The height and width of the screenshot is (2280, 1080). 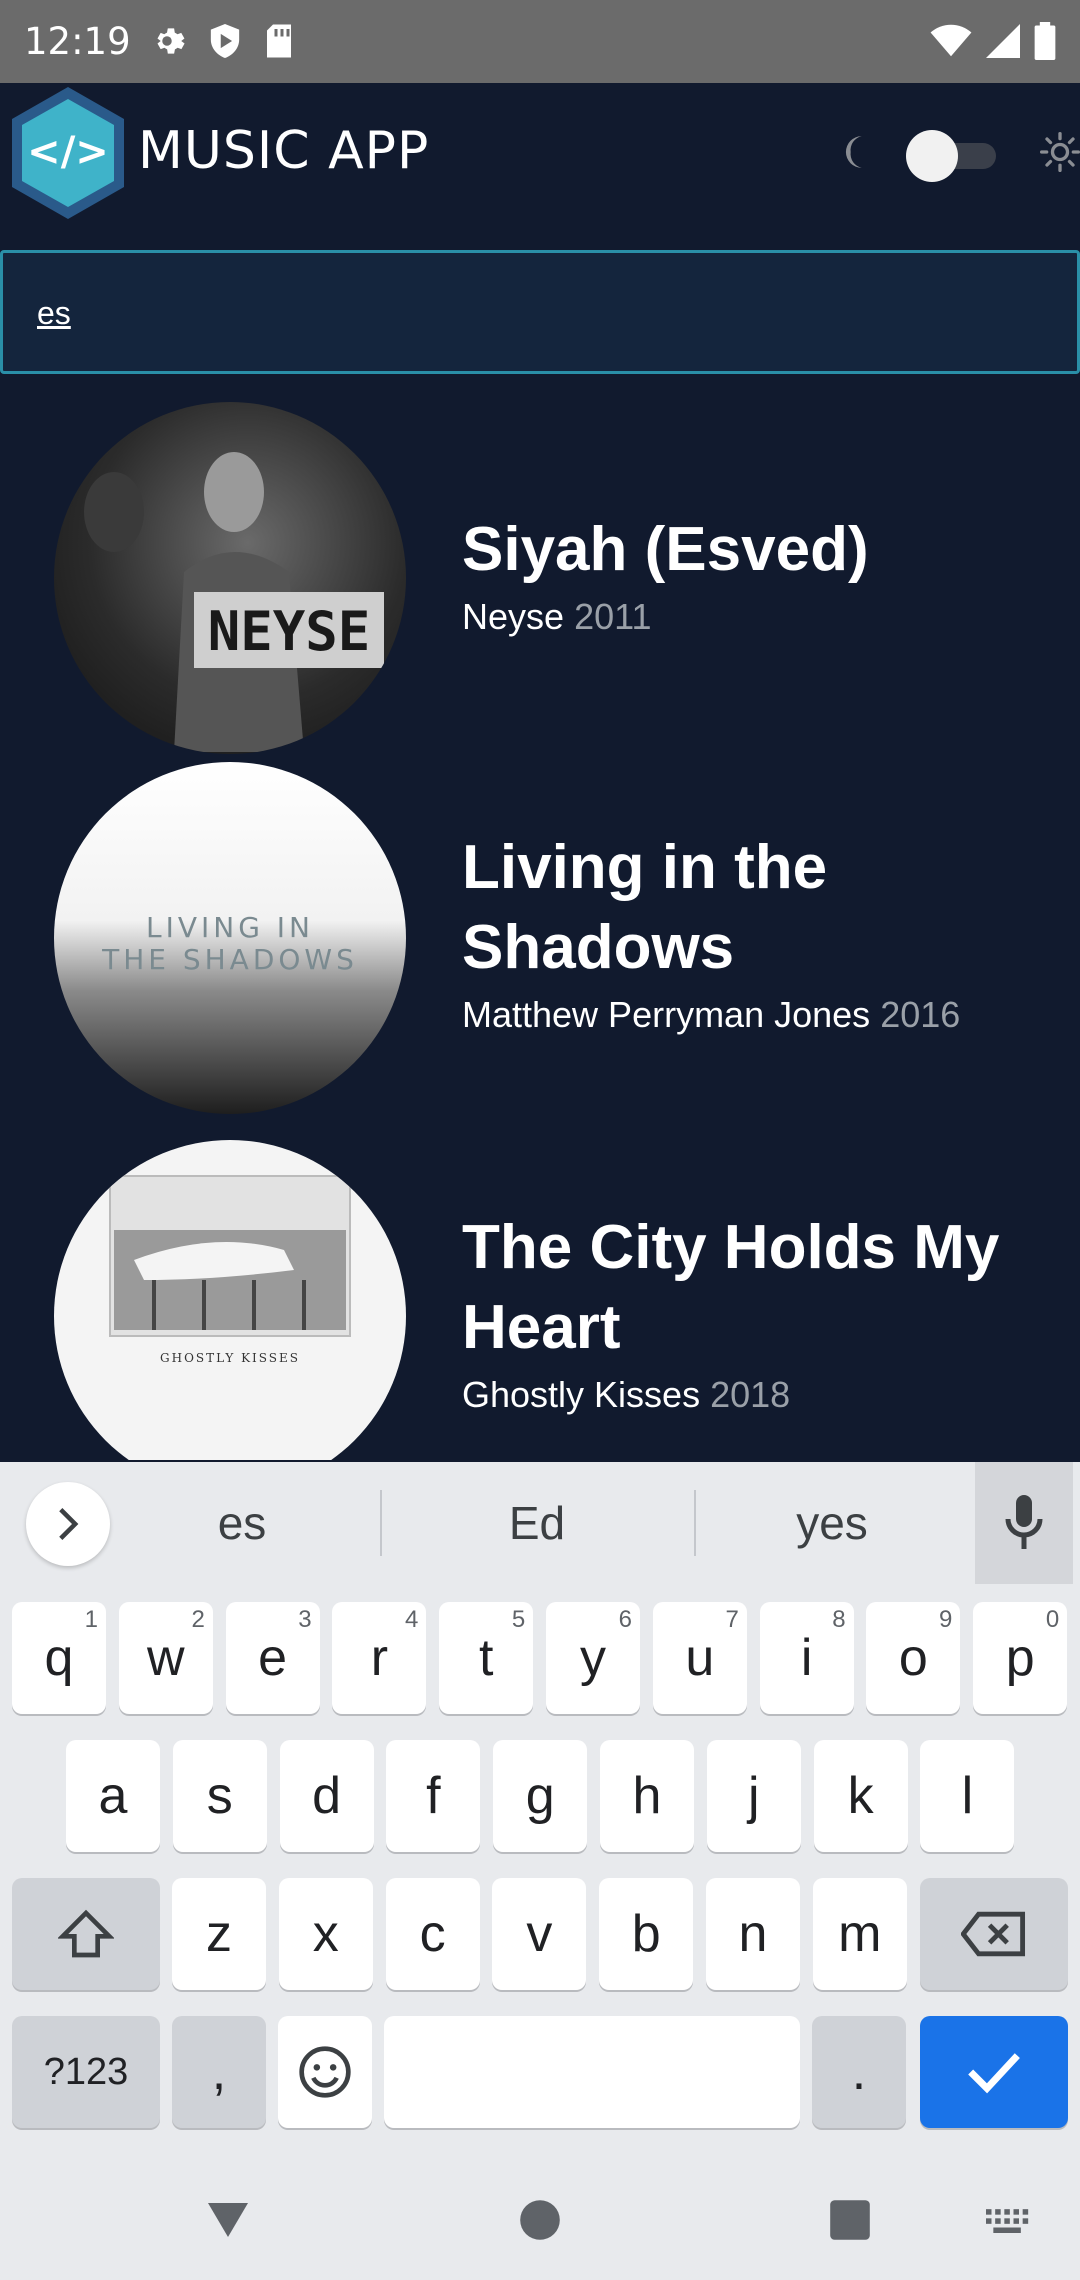 What do you see at coordinates (86, 1934) in the screenshot?
I see `shift-key` at bounding box center [86, 1934].